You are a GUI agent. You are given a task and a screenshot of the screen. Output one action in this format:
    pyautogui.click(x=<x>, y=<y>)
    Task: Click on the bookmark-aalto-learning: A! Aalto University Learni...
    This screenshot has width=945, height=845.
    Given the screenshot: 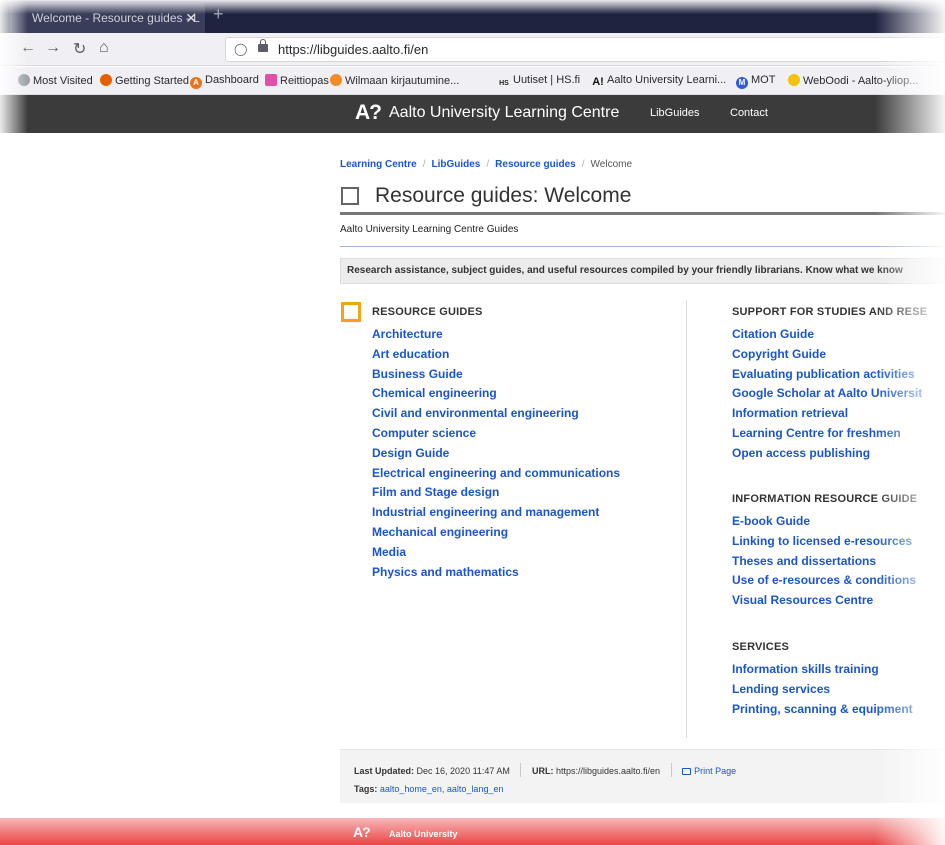 What is the action you would take?
    pyautogui.click(x=659, y=81)
    